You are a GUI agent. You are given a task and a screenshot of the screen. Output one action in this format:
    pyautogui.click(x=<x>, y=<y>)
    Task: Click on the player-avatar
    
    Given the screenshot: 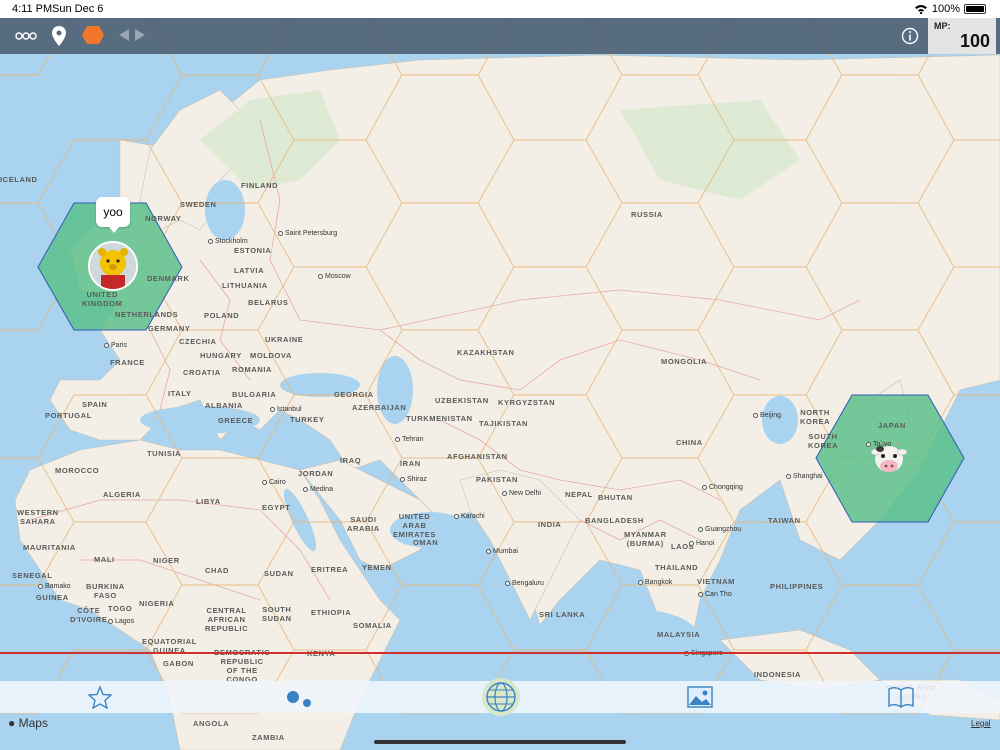 What is the action you would take?
    pyautogui.click(x=113, y=266)
    